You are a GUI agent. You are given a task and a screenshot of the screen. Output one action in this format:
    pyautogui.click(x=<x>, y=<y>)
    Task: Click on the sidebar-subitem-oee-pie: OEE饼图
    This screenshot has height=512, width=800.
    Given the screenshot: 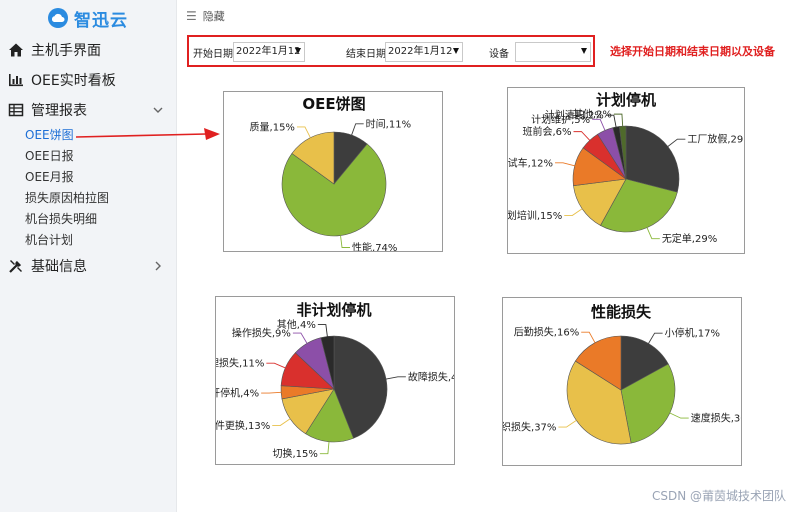 What is the action you would take?
    pyautogui.click(x=49, y=135)
    